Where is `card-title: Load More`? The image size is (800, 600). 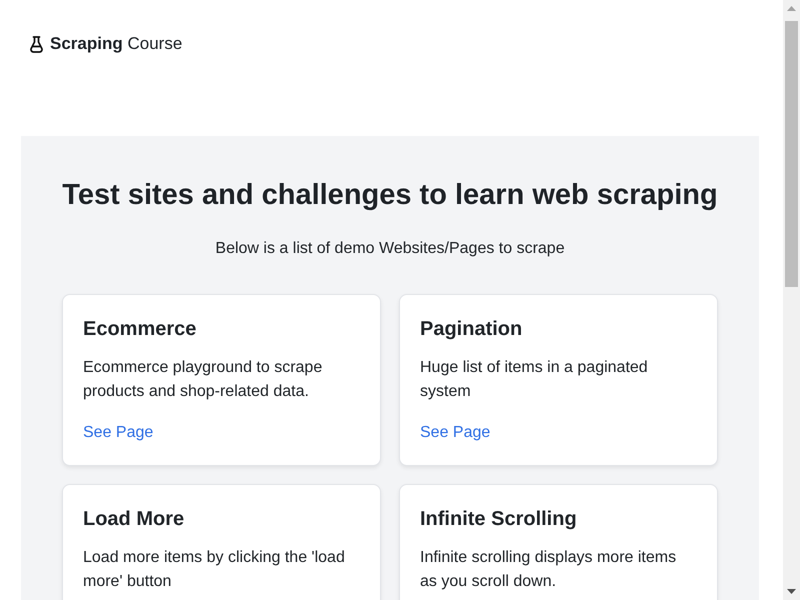 card-title: Load More is located at coordinates (134, 519).